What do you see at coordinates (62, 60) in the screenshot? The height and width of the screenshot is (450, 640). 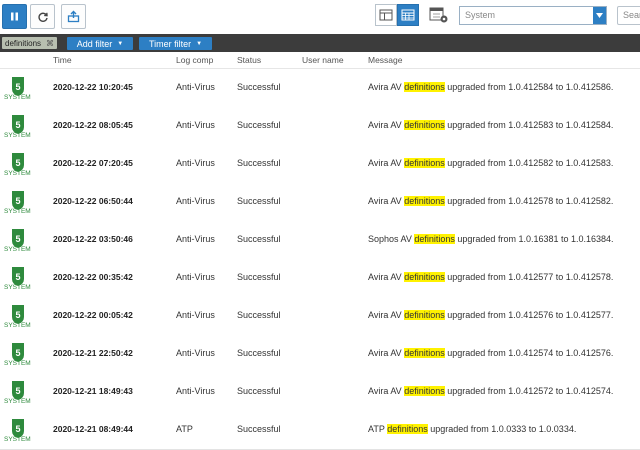 I see `column-header-time: Time` at bounding box center [62, 60].